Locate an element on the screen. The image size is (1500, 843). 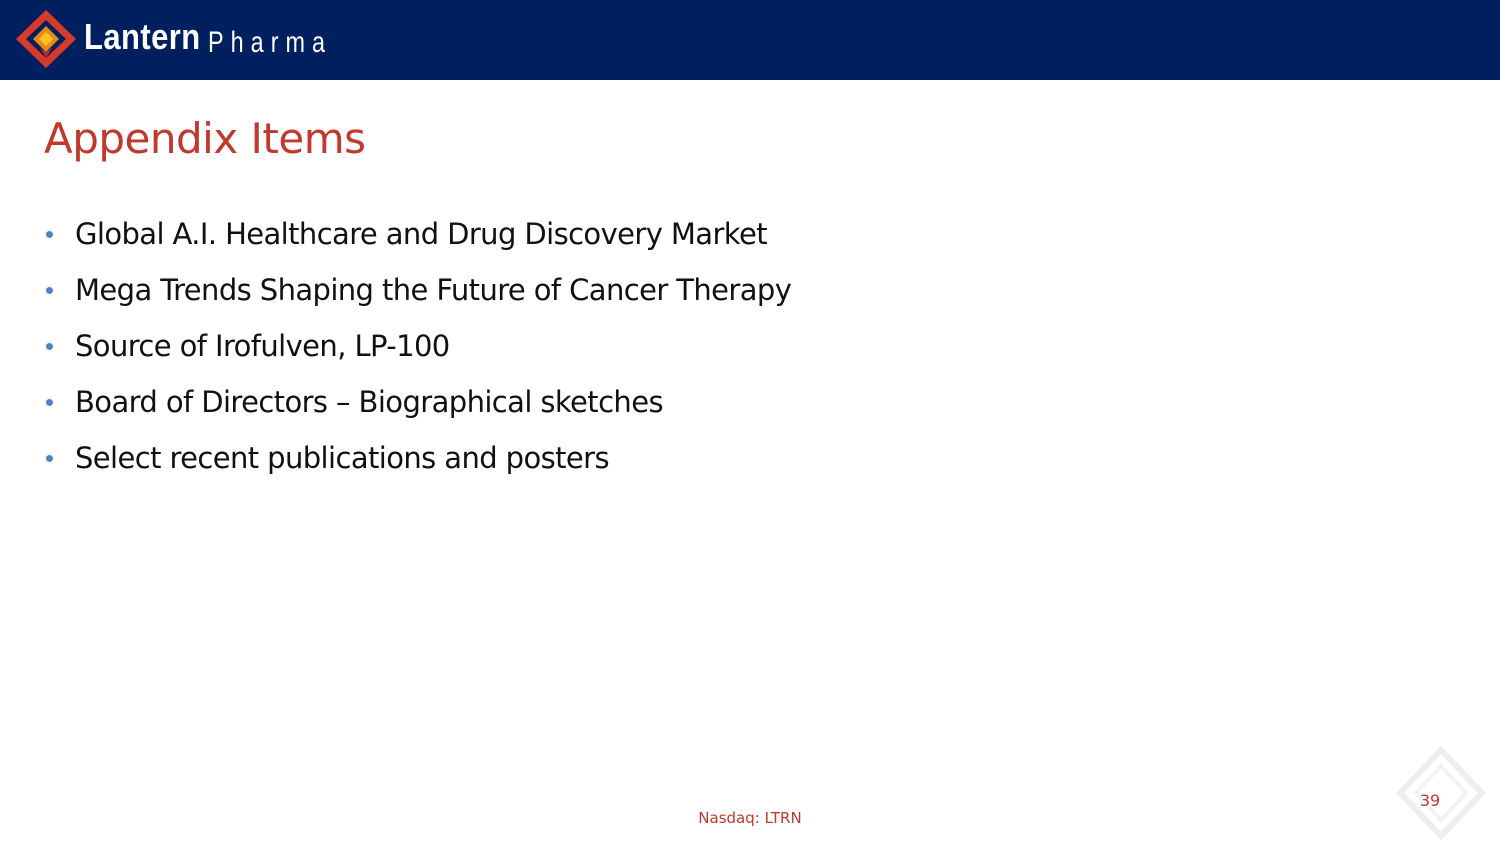
footer-ticker: Nasdaq: LTRN is located at coordinates (750, 818).